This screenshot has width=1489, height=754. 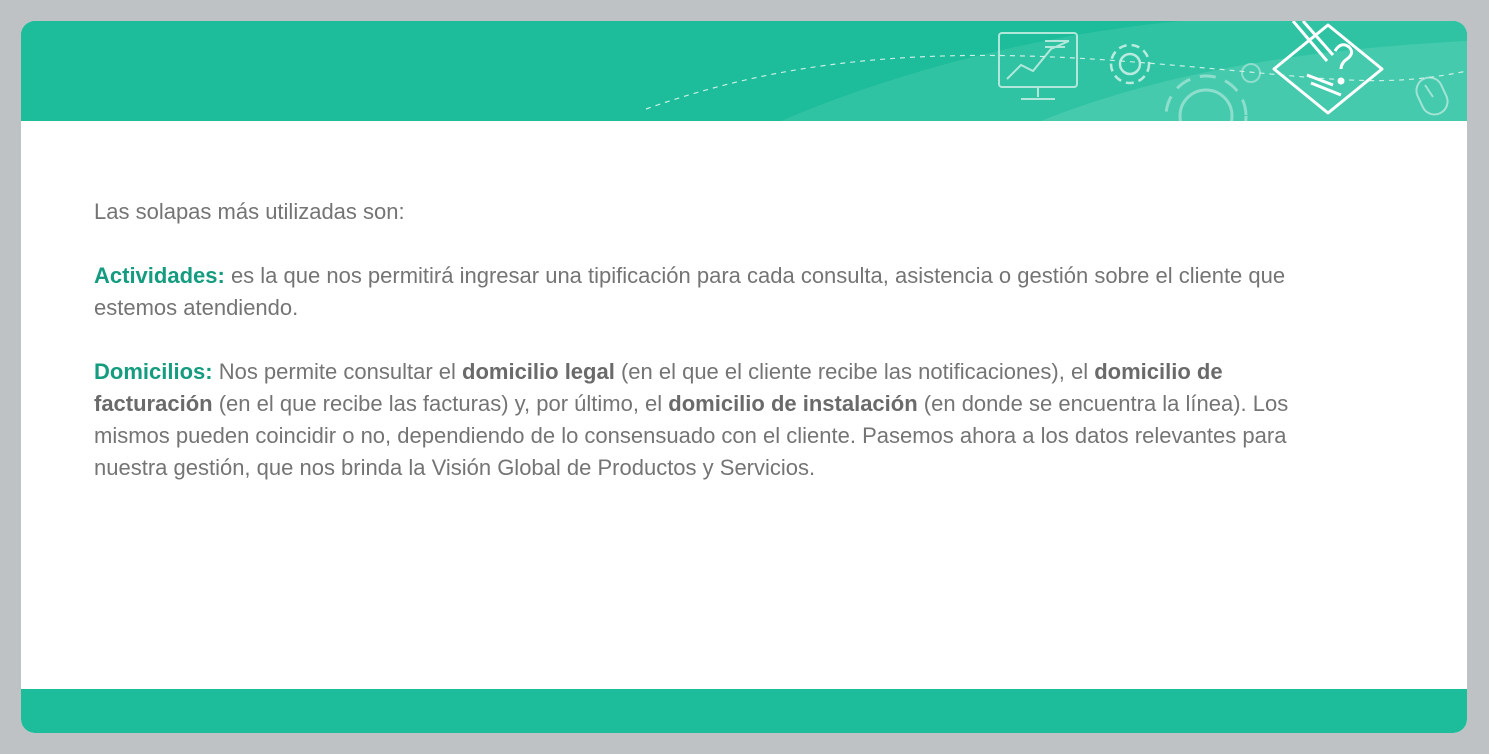 What do you see at coordinates (337, 371) in the screenshot?
I see `domicilios-text-1: Nos permite consultar el` at bounding box center [337, 371].